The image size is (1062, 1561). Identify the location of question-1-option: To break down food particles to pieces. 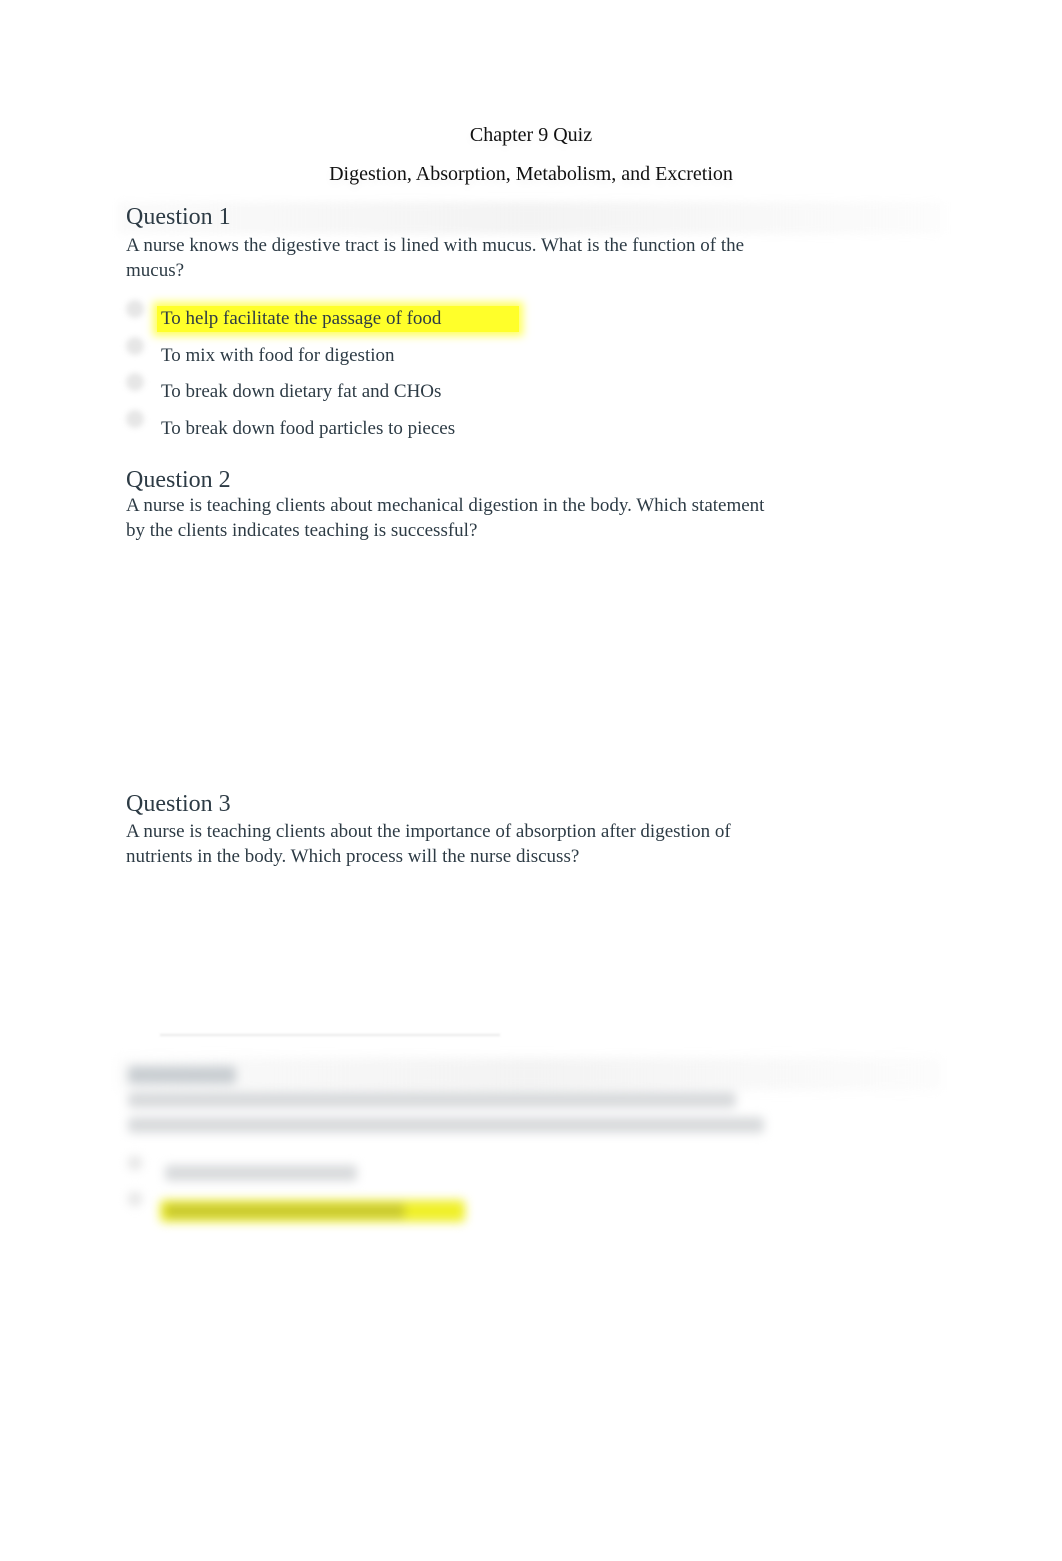
(294, 427).